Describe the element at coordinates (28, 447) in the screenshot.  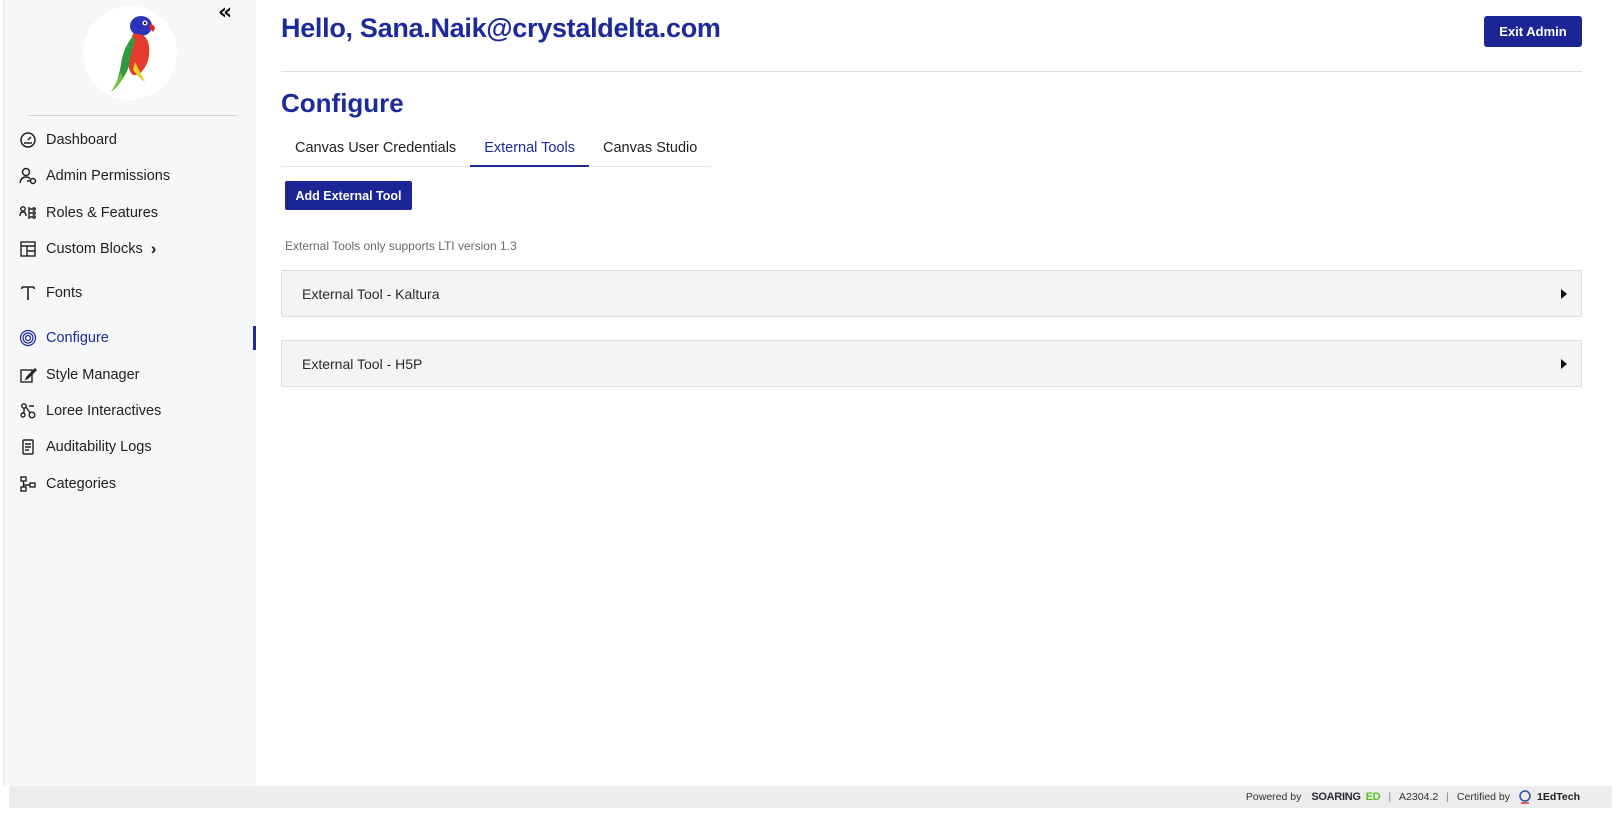
I see `document-icon` at that location.